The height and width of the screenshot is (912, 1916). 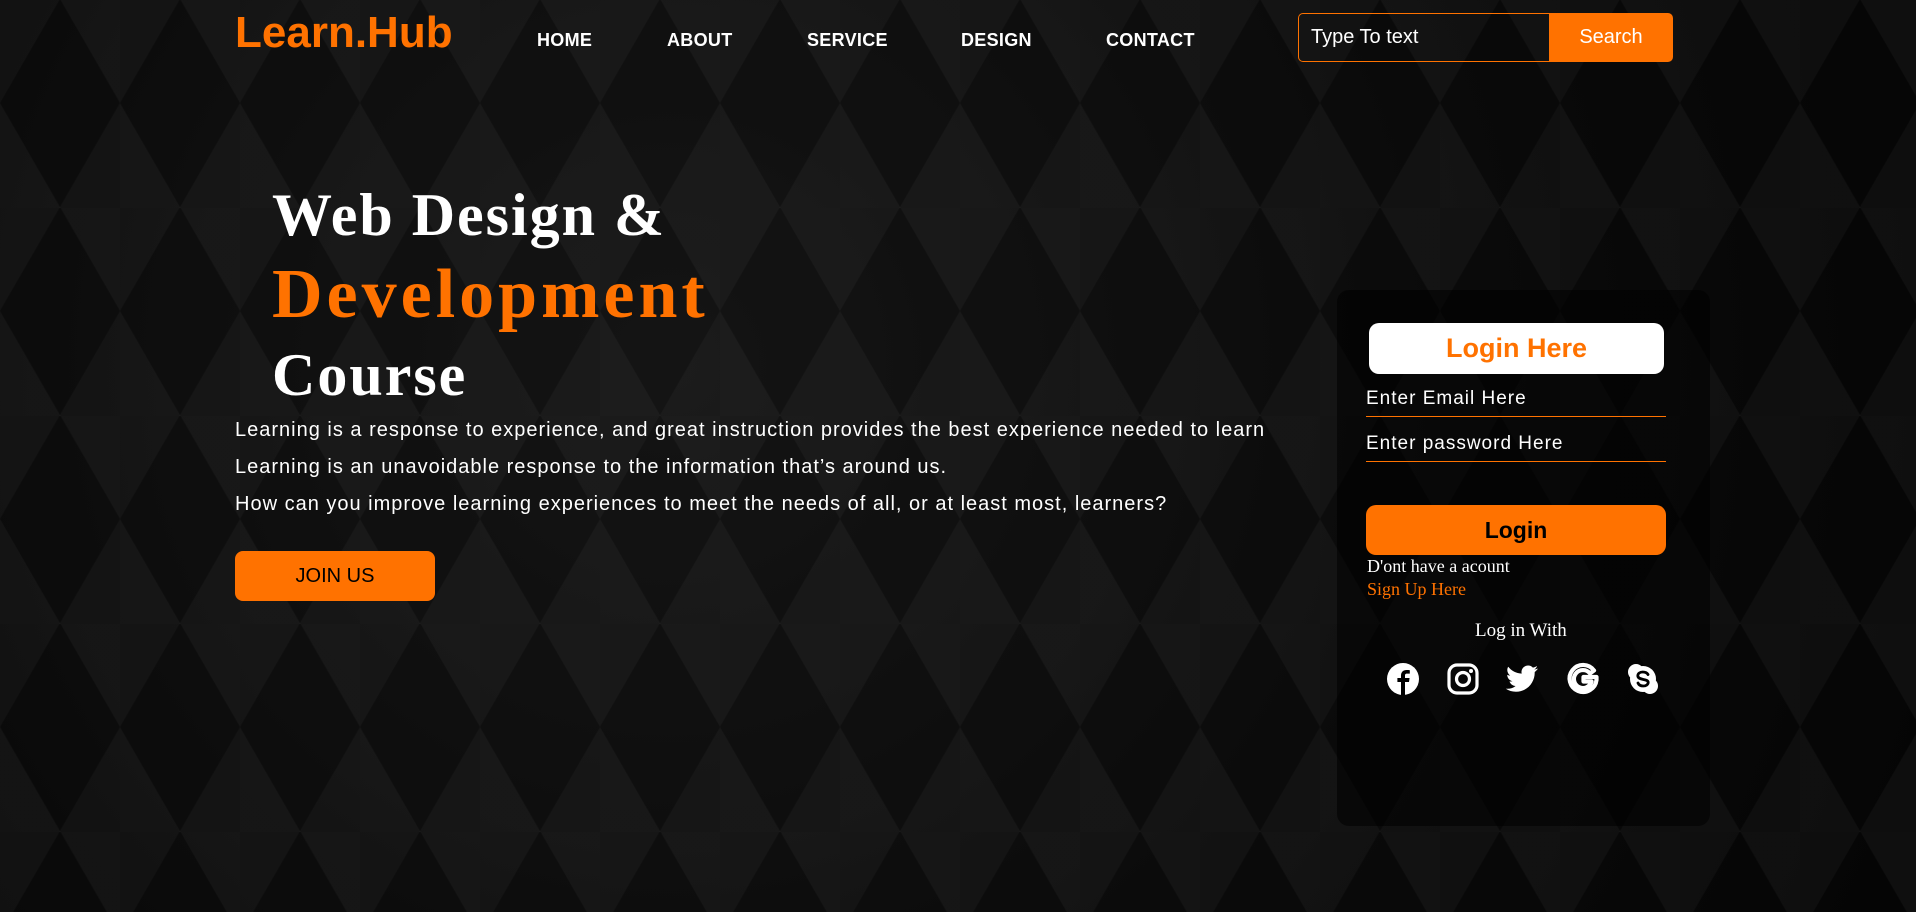 I want to click on nav-about: ABOUT, so click(x=700, y=40).